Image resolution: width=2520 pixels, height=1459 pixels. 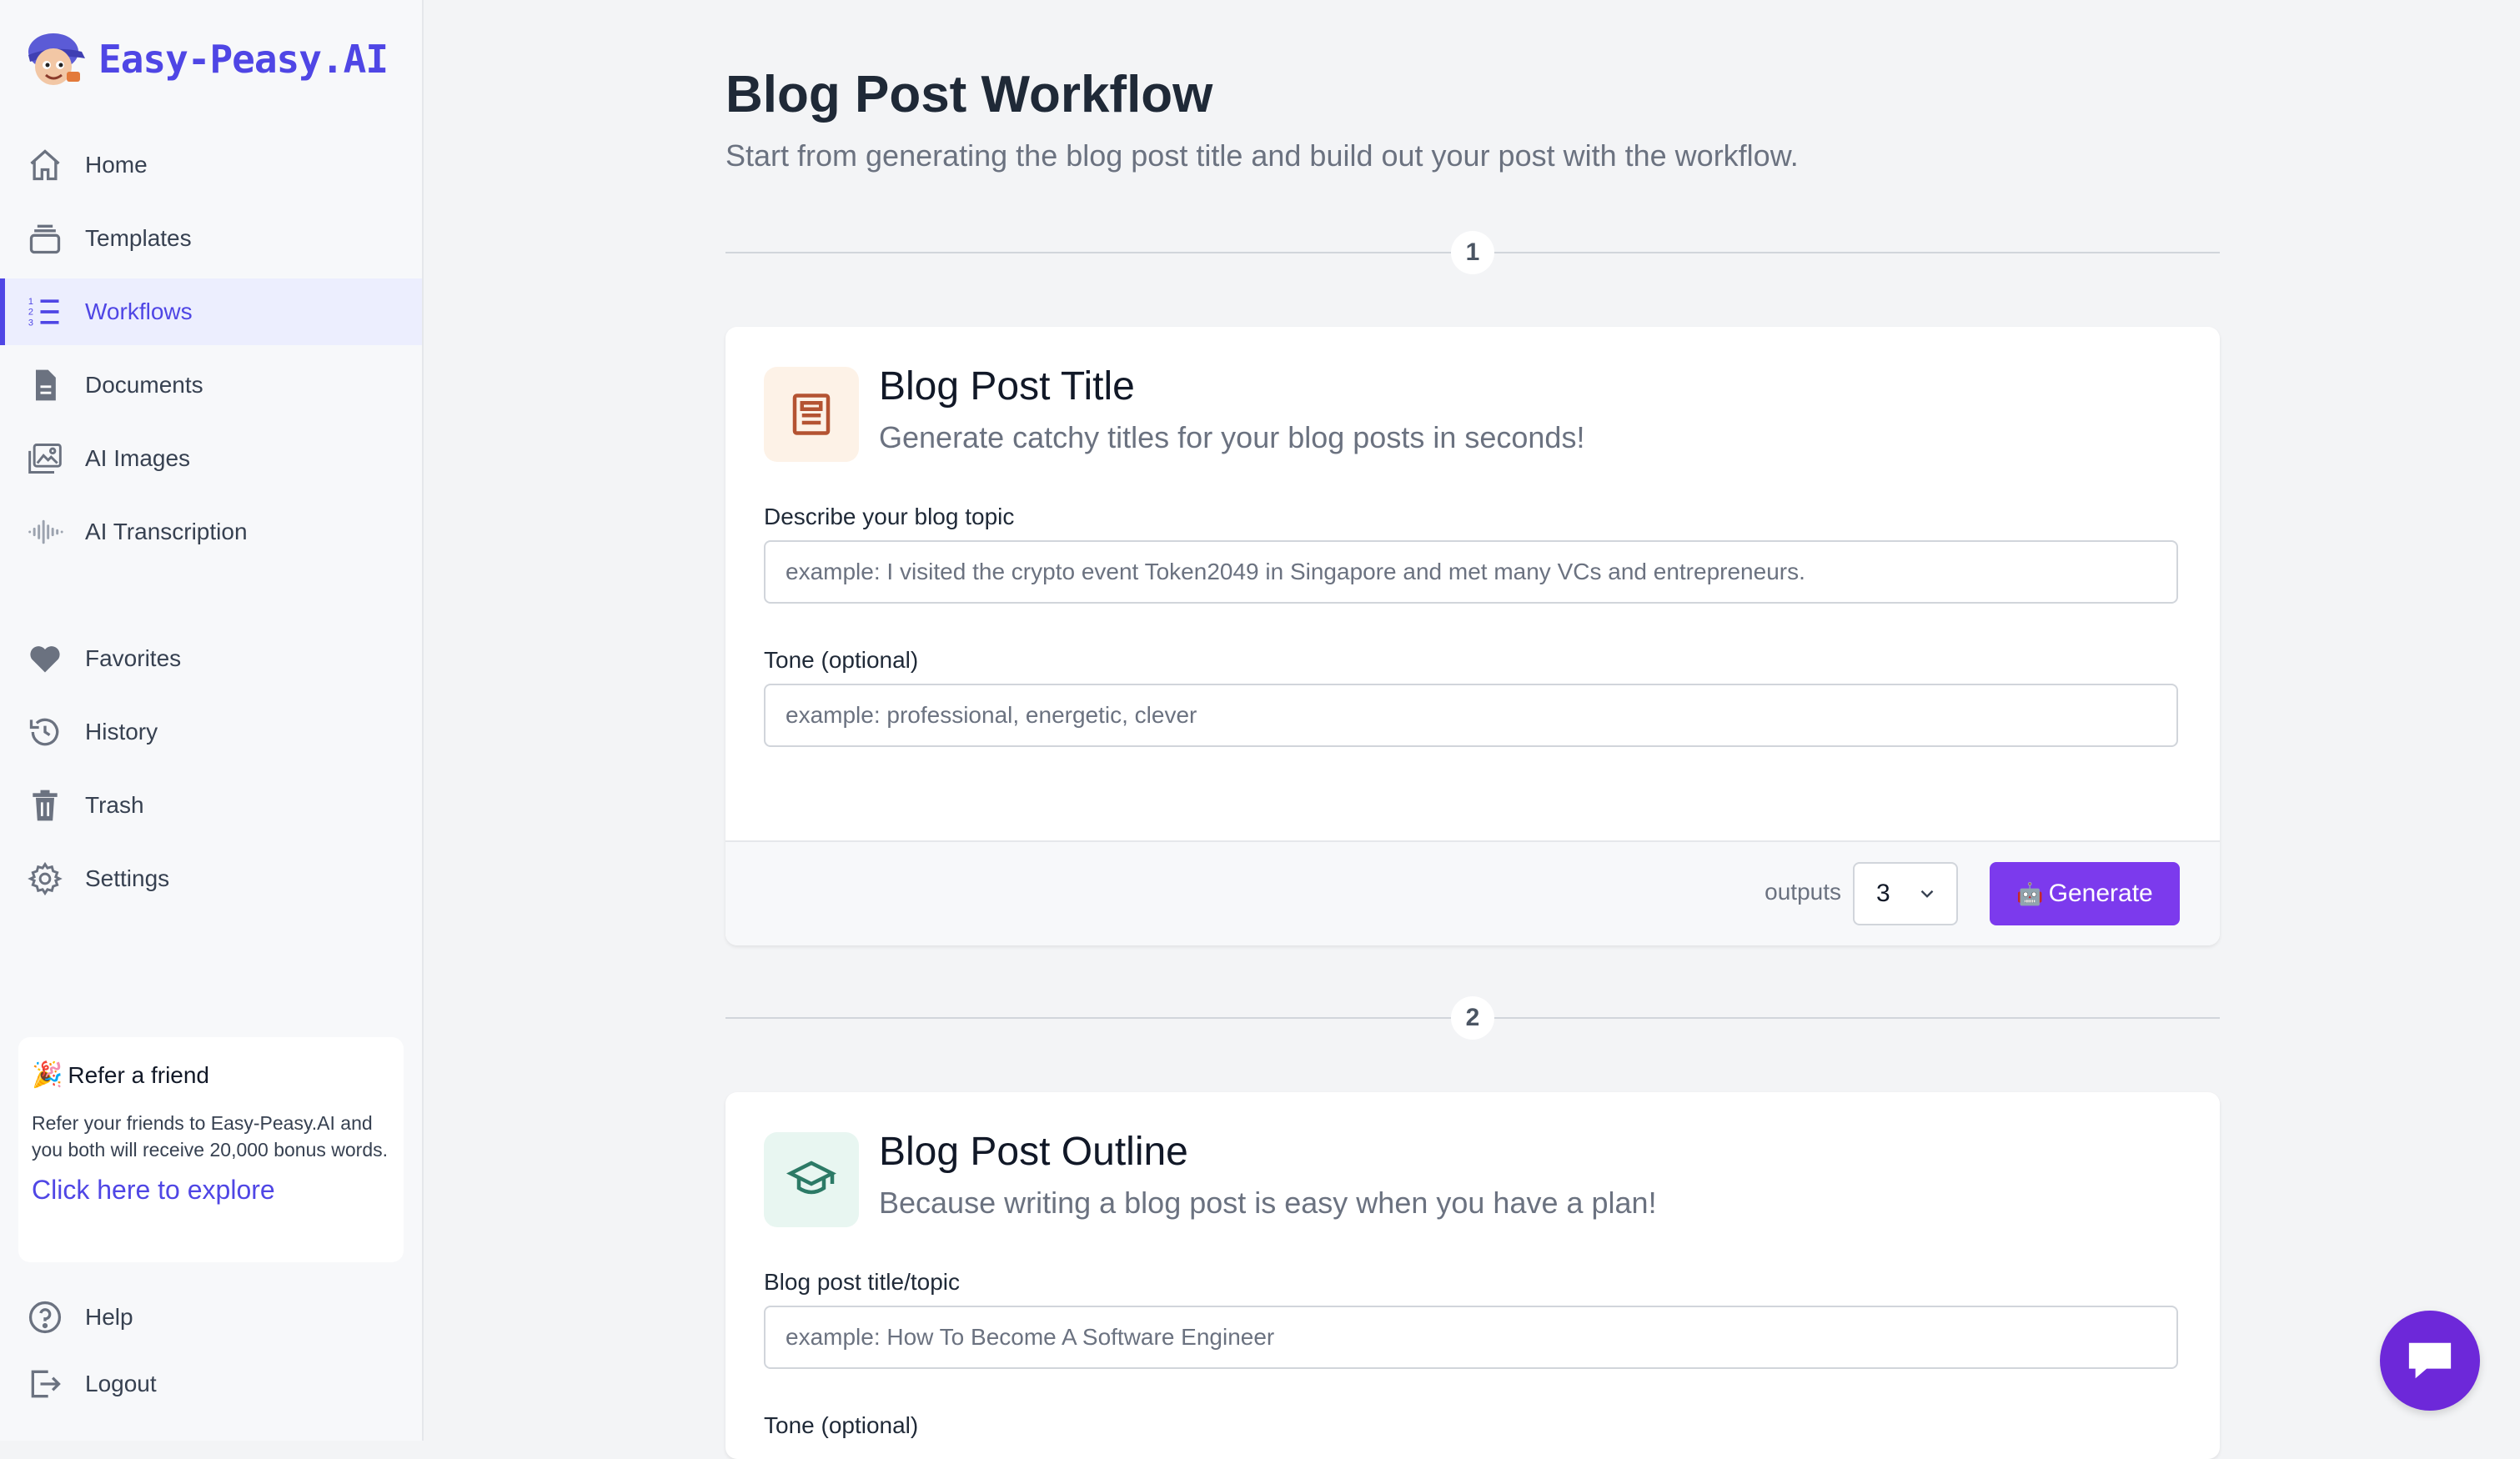 I want to click on sidebar-item-settings: Settings, so click(x=211, y=878).